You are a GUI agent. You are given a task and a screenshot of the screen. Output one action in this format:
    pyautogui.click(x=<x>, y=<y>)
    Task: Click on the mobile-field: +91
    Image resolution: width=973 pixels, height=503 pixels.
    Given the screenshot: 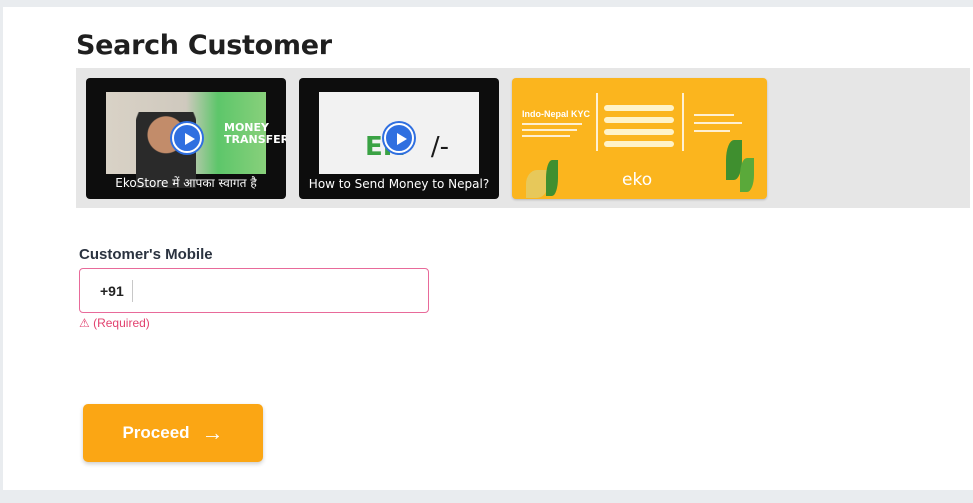 What is the action you would take?
    pyautogui.click(x=254, y=290)
    